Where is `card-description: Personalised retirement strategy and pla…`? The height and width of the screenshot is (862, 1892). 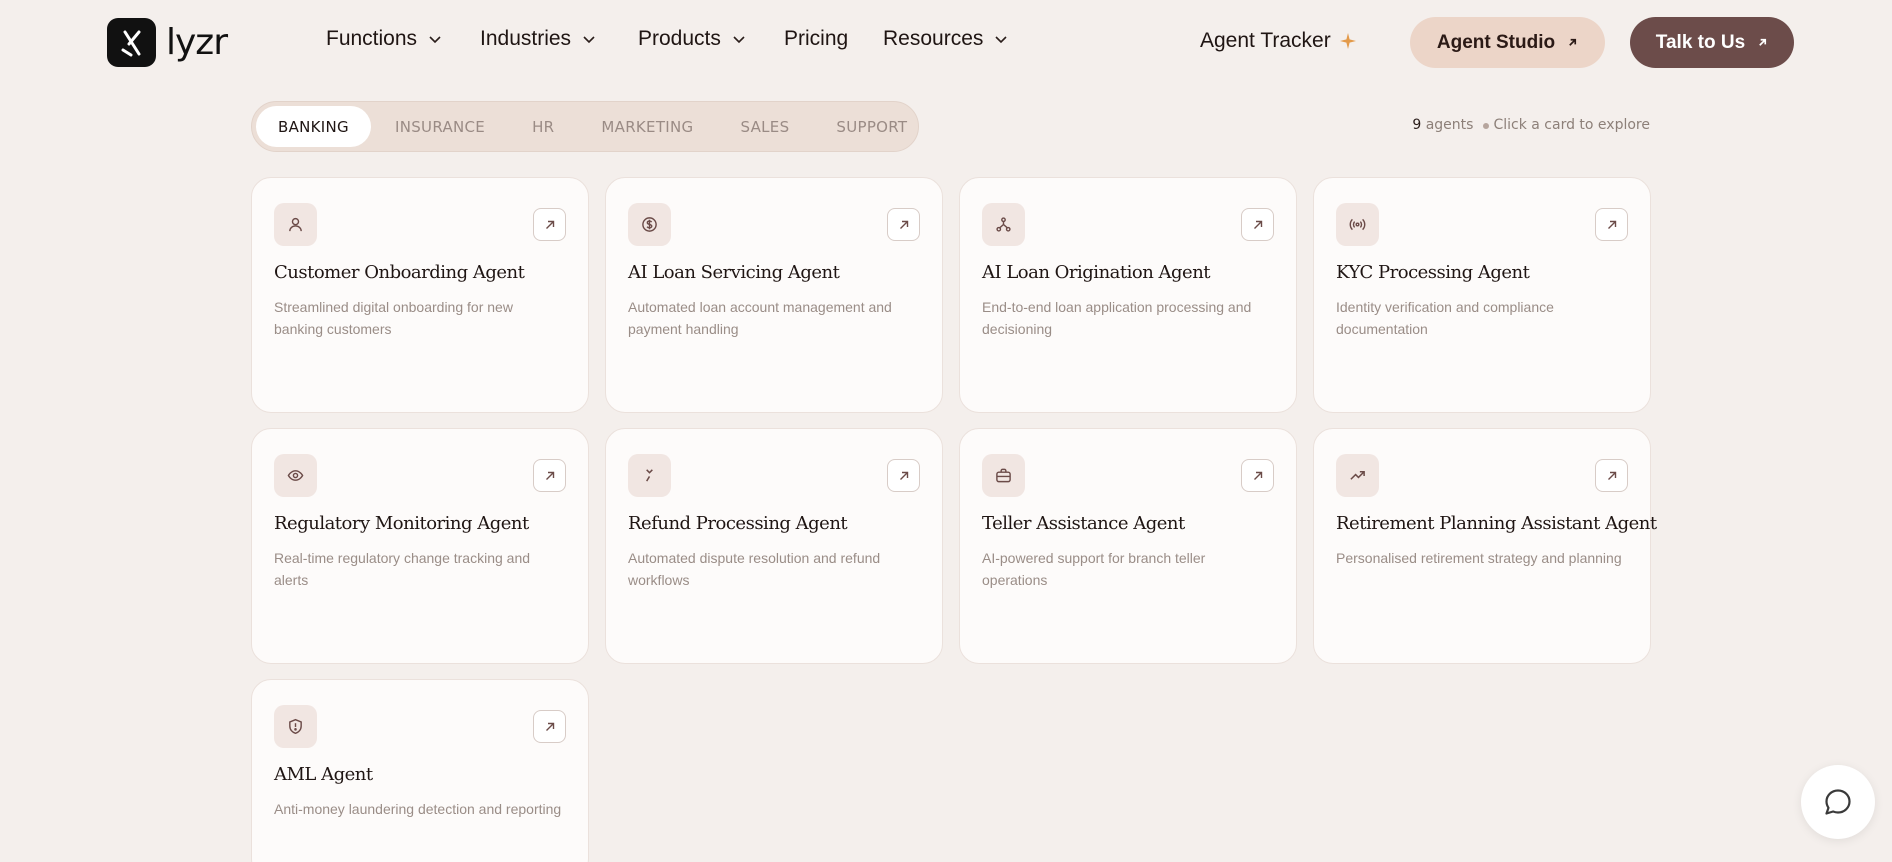 card-description: Personalised retirement strategy and pla… is located at coordinates (1479, 558).